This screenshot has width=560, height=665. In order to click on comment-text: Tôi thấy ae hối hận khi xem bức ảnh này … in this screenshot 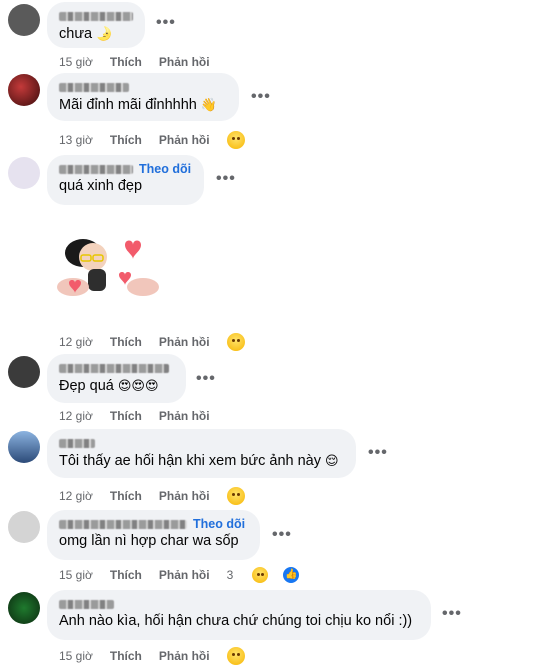, I will do `click(199, 461)`.